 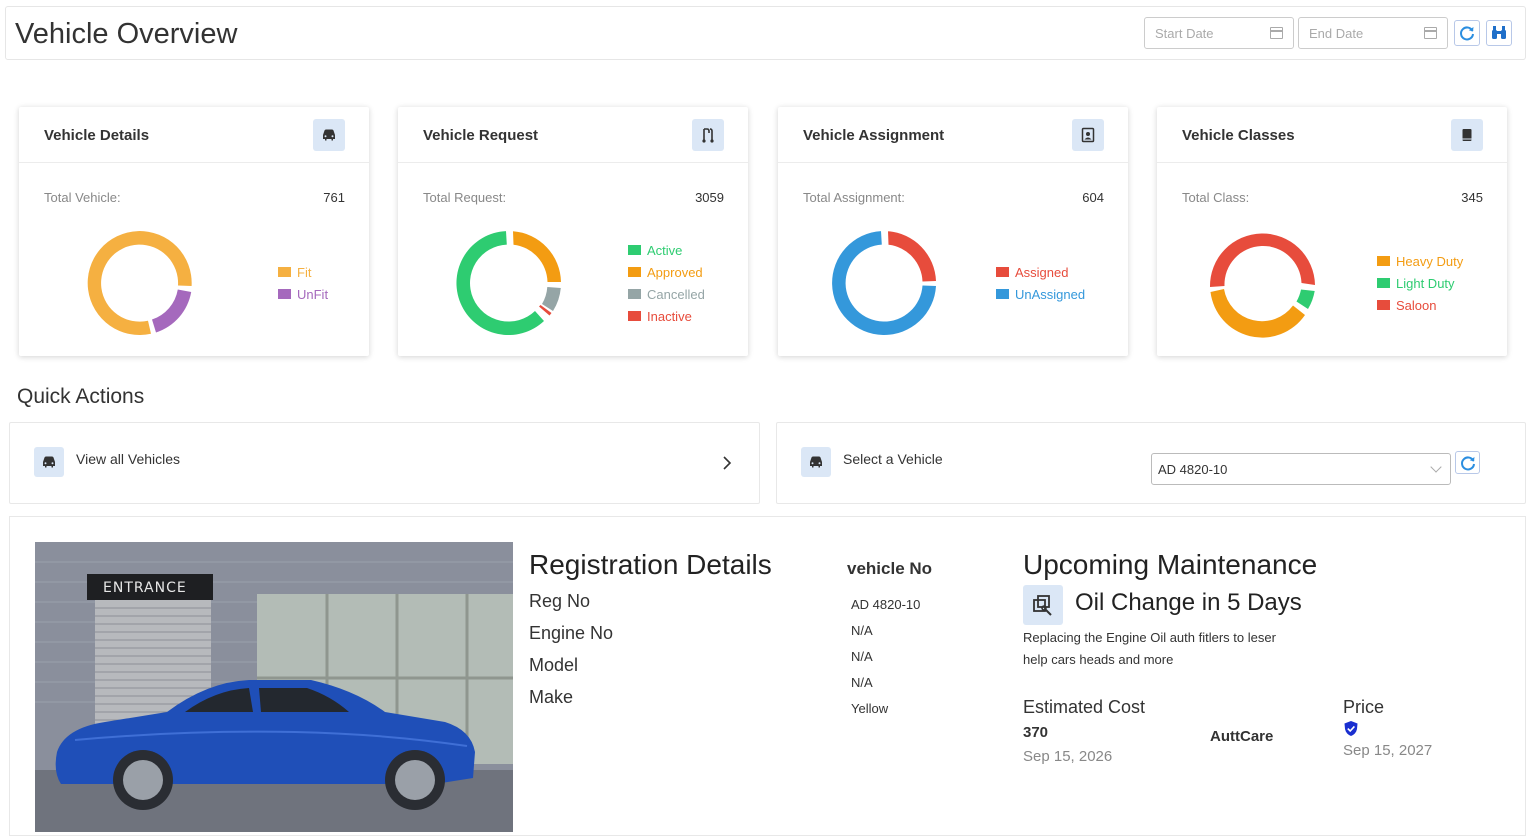 I want to click on view-all-vehicles-label: View all Vehicles, so click(x=128, y=459).